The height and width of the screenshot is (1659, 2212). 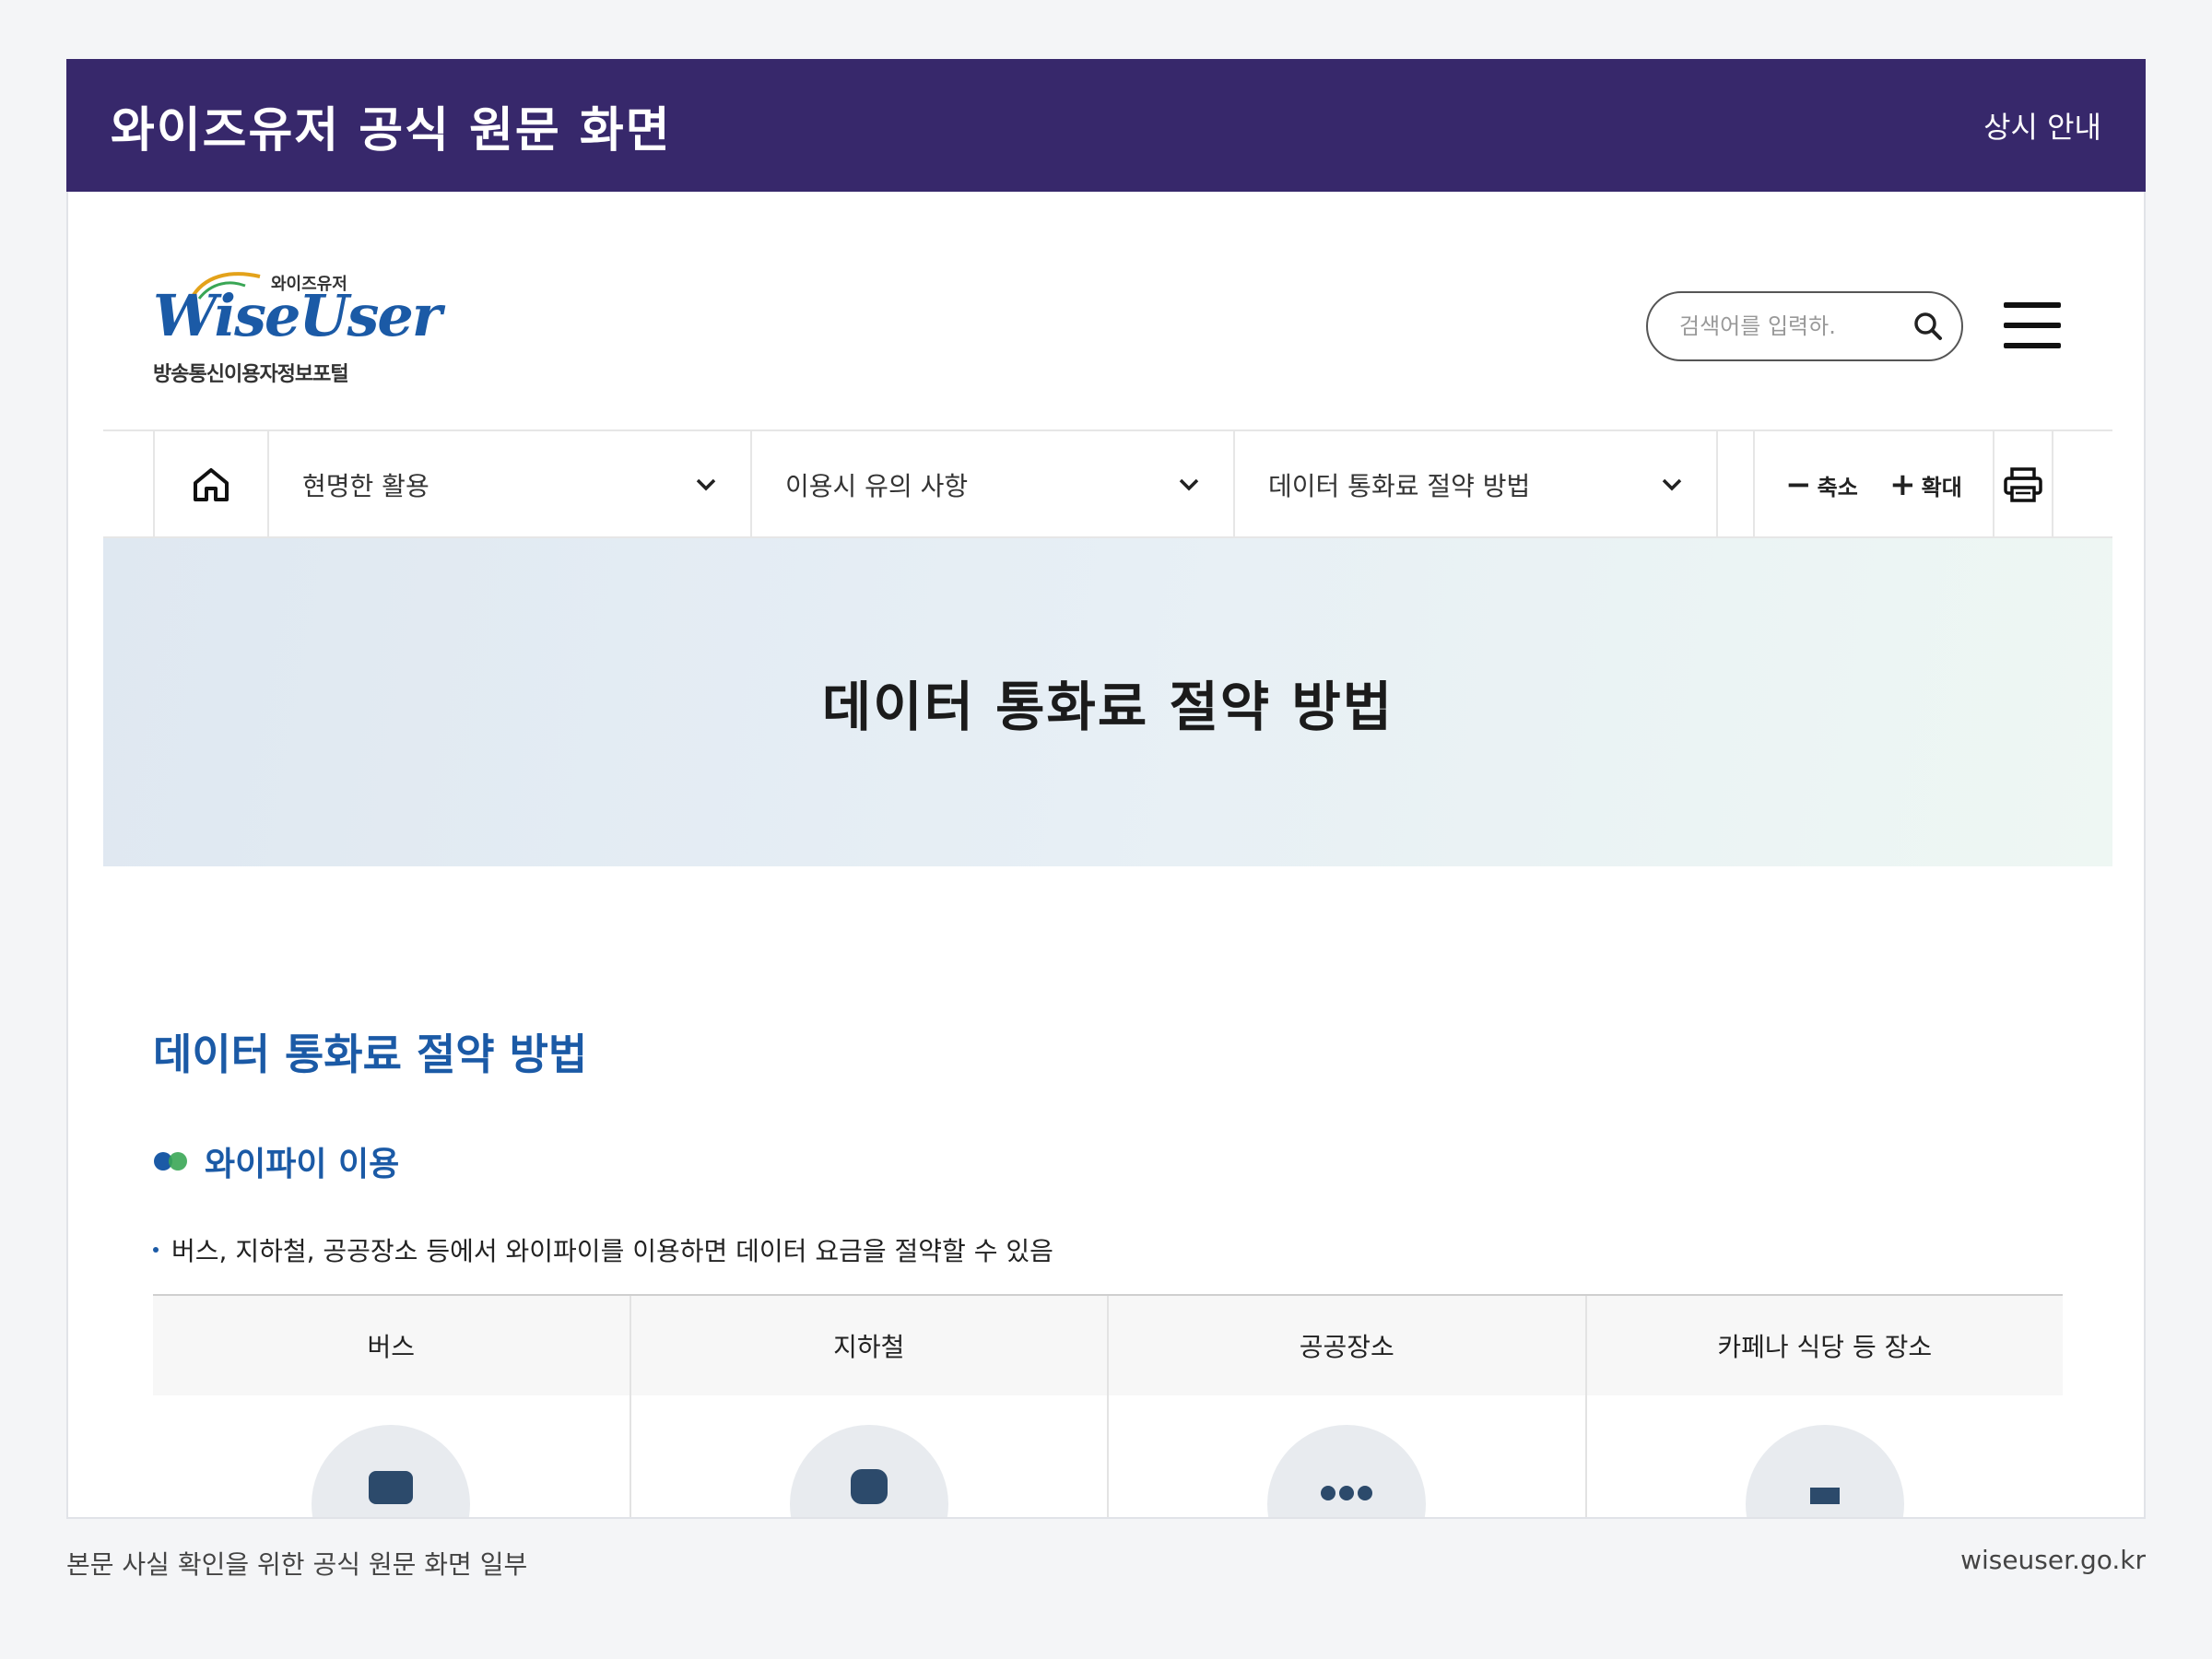 What do you see at coordinates (868, 1471) in the screenshot?
I see `subway-icon` at bounding box center [868, 1471].